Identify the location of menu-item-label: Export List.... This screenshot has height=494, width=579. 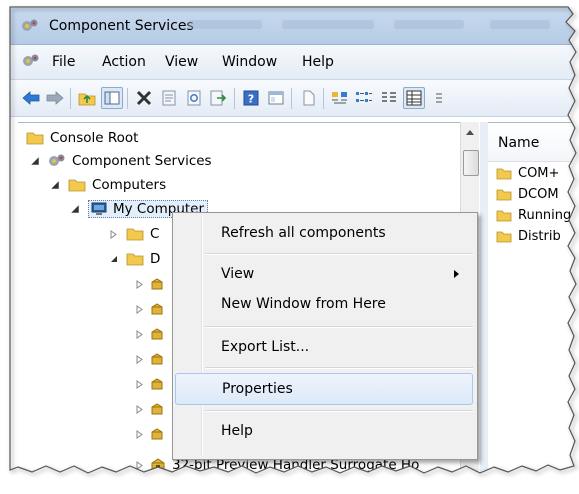
(265, 347).